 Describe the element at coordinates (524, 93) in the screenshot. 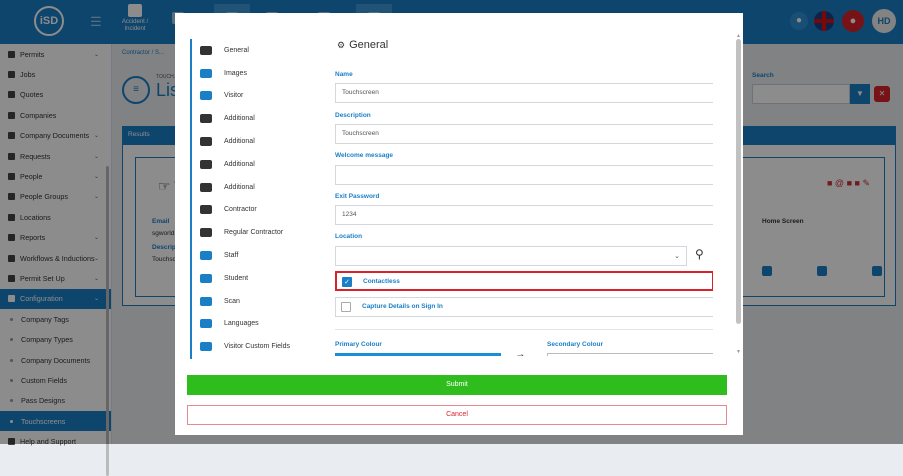

I see `name-input: Touchscreen` at that location.